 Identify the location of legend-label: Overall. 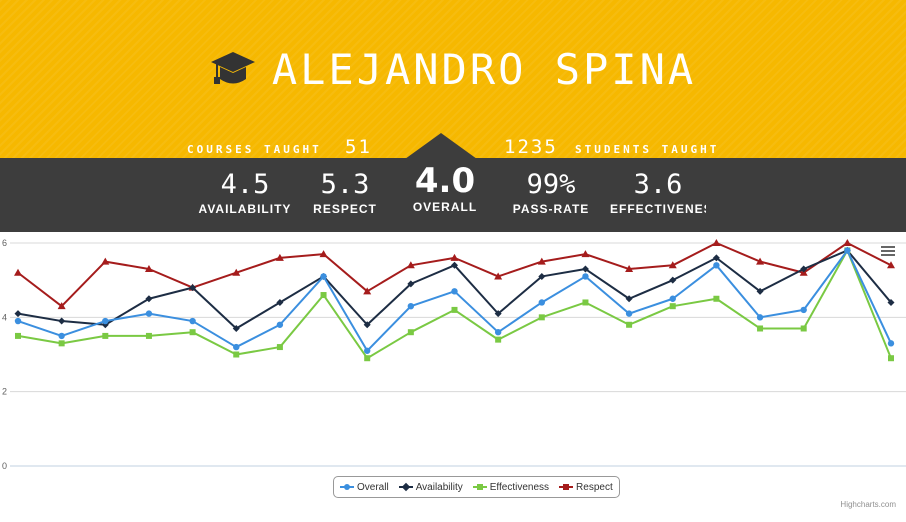
(373, 487).